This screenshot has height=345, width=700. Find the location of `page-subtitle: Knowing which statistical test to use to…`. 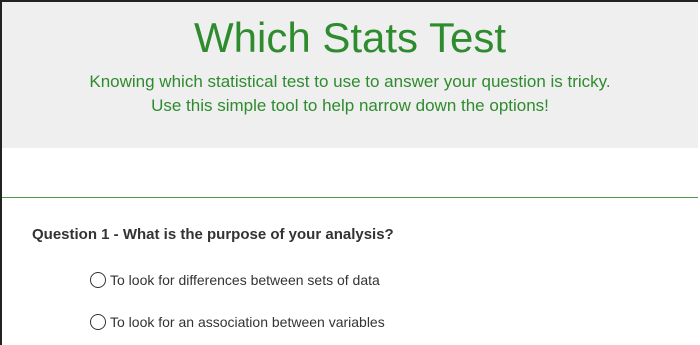

page-subtitle: Knowing which statistical test to use to… is located at coordinates (350, 94).